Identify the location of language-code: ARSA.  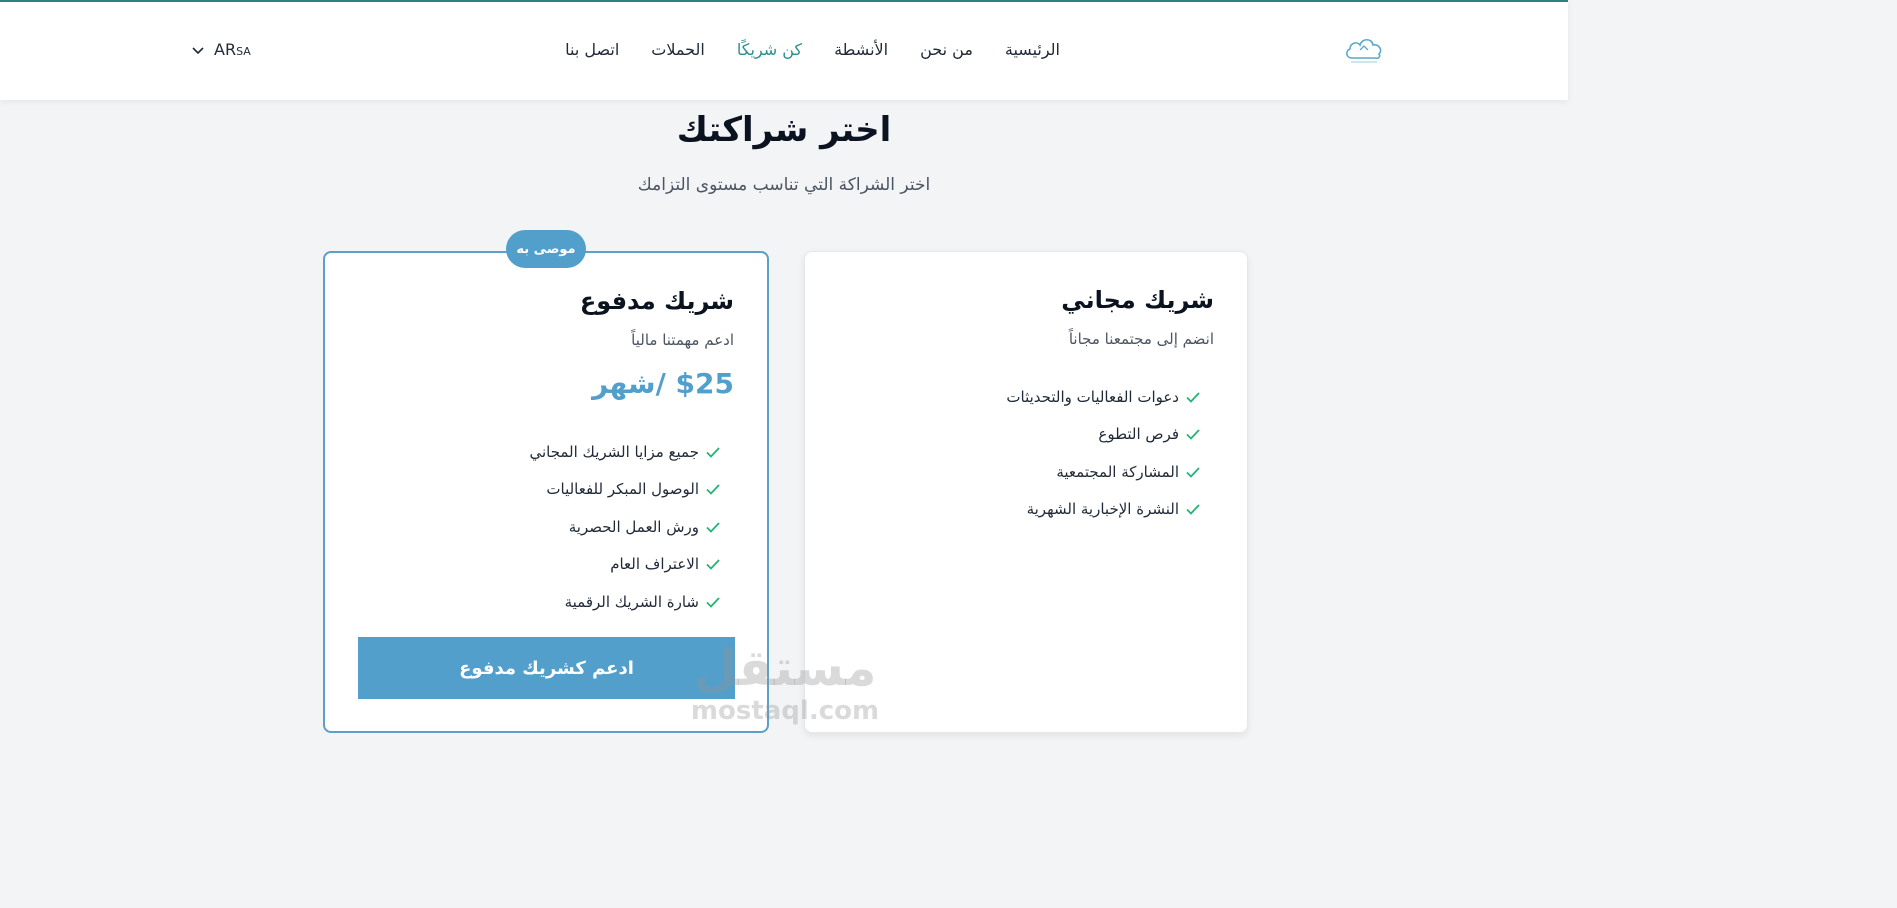
(232, 49).